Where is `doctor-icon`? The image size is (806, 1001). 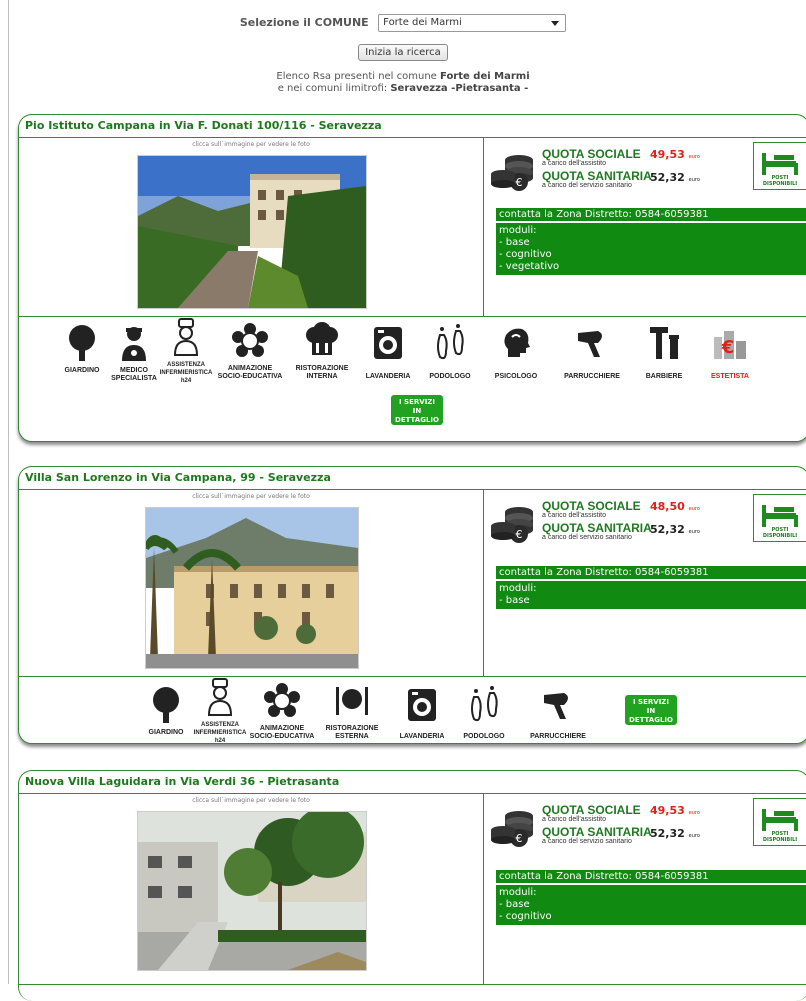
doctor-icon is located at coordinates (134, 343).